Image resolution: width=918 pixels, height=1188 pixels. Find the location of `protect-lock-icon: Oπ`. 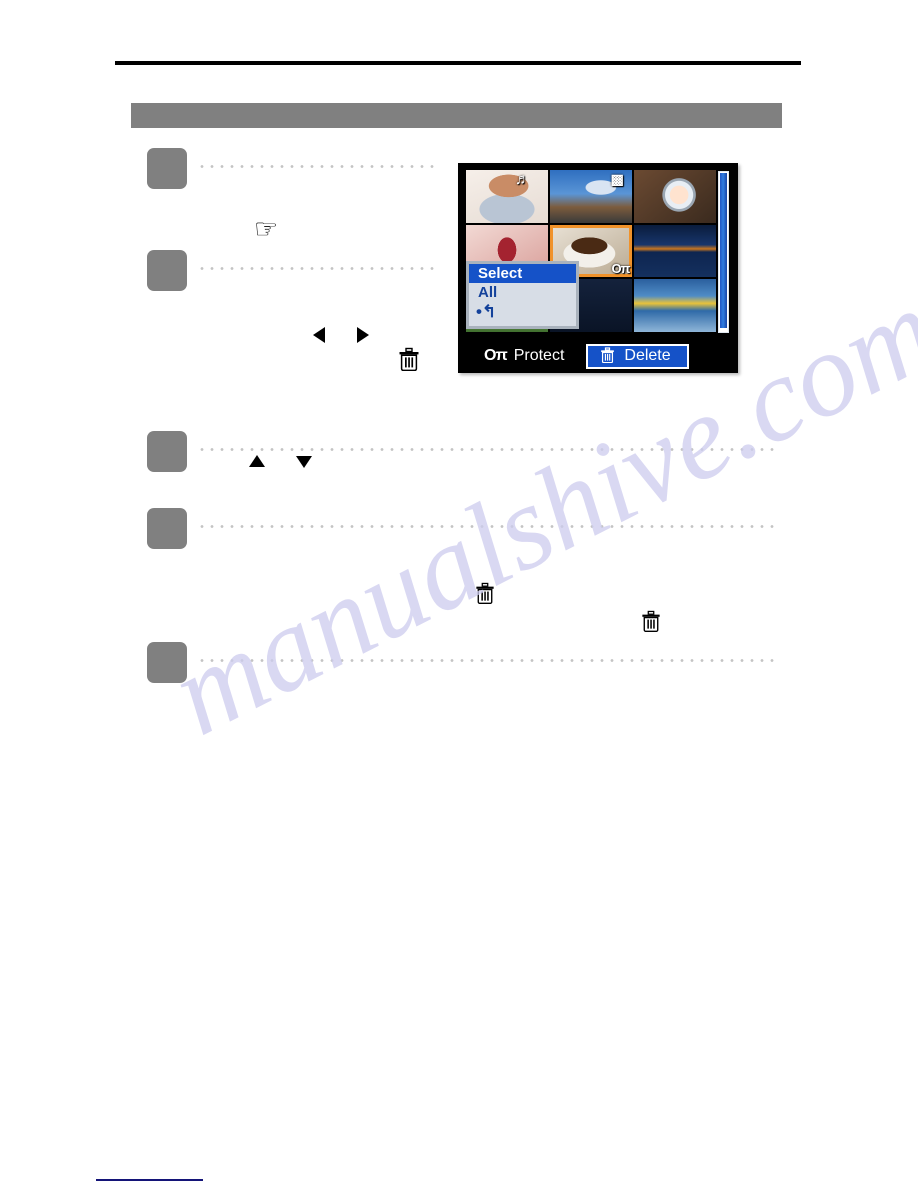

protect-lock-icon: Oπ is located at coordinates (620, 269).